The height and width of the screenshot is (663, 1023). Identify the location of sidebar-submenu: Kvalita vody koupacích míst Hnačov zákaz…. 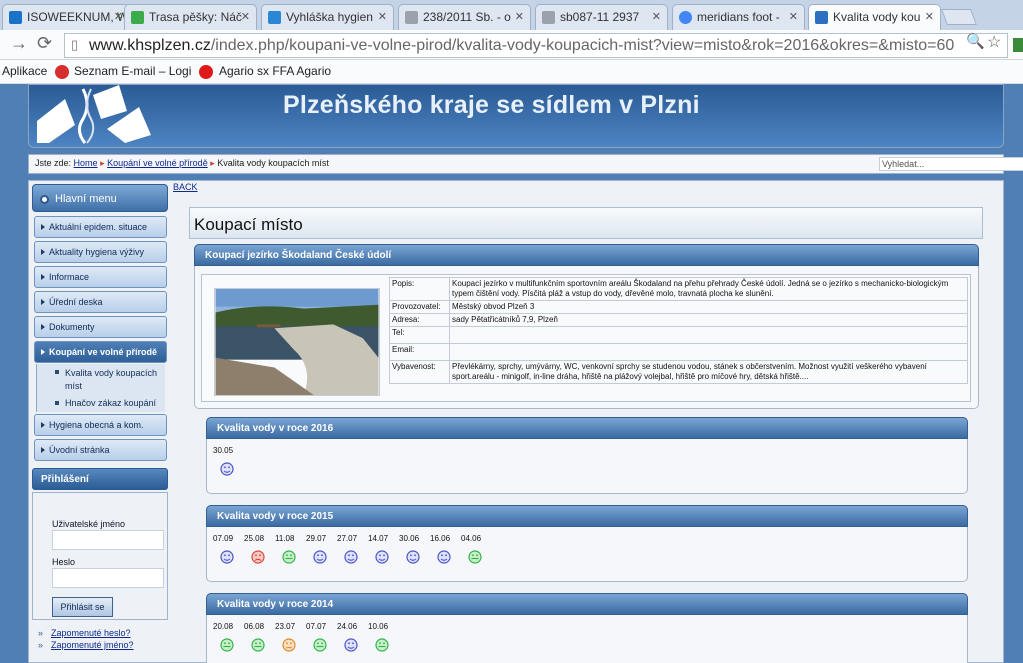
(100, 388).